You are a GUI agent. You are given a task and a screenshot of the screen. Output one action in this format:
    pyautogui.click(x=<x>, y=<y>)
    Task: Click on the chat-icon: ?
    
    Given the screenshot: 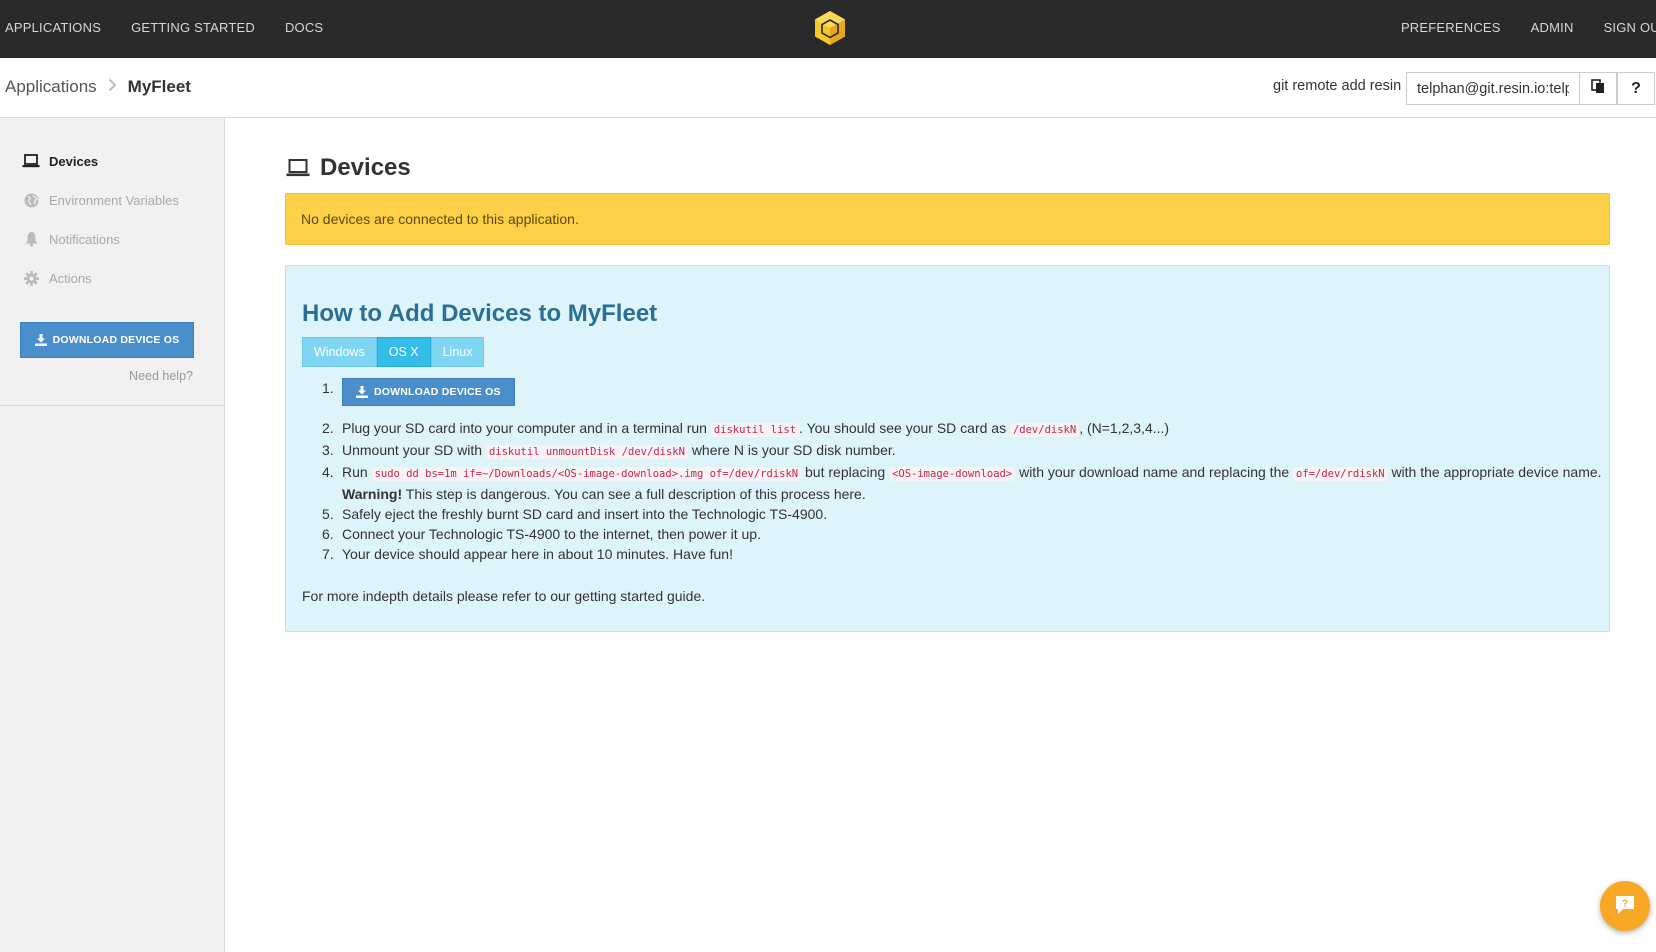 What is the action you would take?
    pyautogui.click(x=1625, y=906)
    